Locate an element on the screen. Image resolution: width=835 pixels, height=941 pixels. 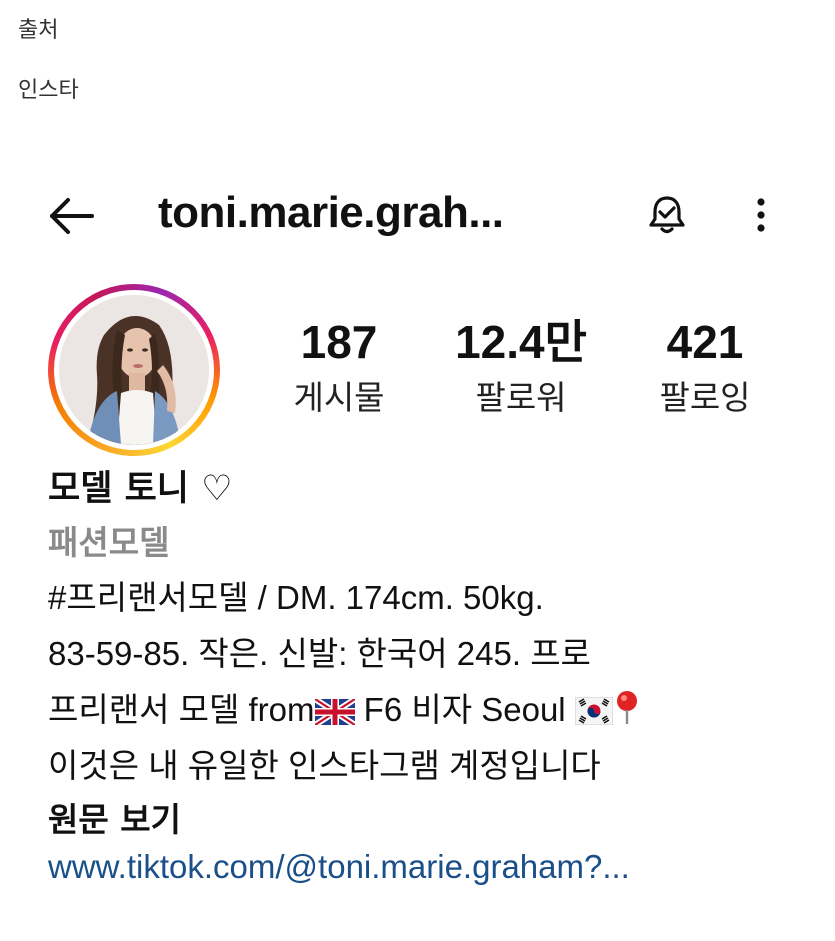
followers-stat: 12.4만 팔로워 is located at coordinates (521, 368).